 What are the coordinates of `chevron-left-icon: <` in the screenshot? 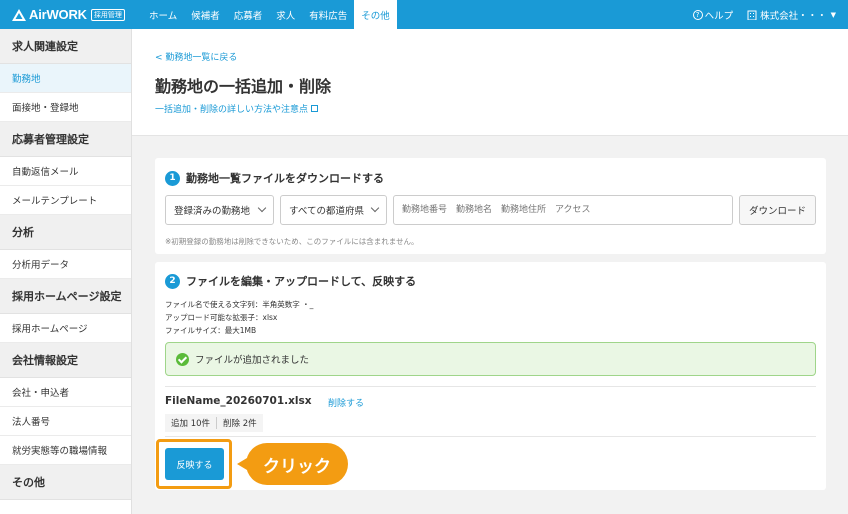 It's located at (160, 58).